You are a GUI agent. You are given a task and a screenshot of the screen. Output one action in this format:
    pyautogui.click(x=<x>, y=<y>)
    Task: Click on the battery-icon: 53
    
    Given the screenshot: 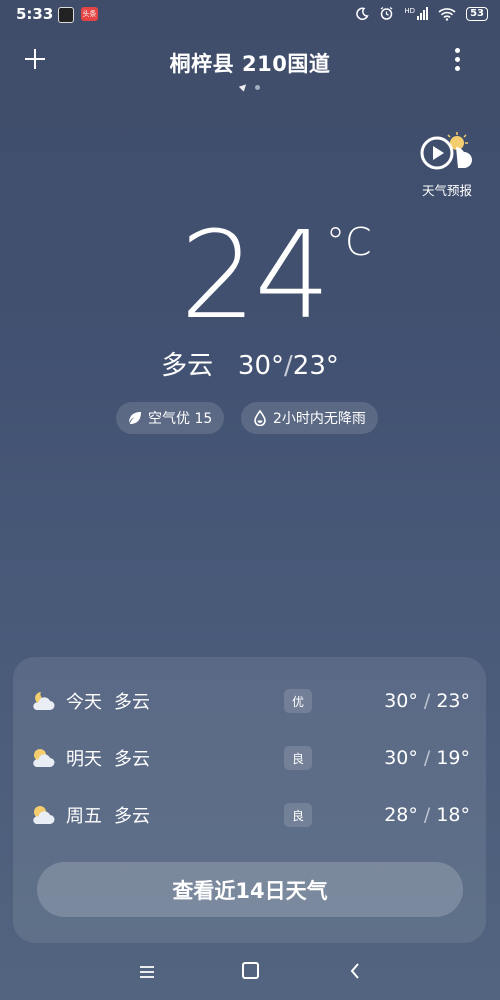 What is the action you would take?
    pyautogui.click(x=477, y=13)
    